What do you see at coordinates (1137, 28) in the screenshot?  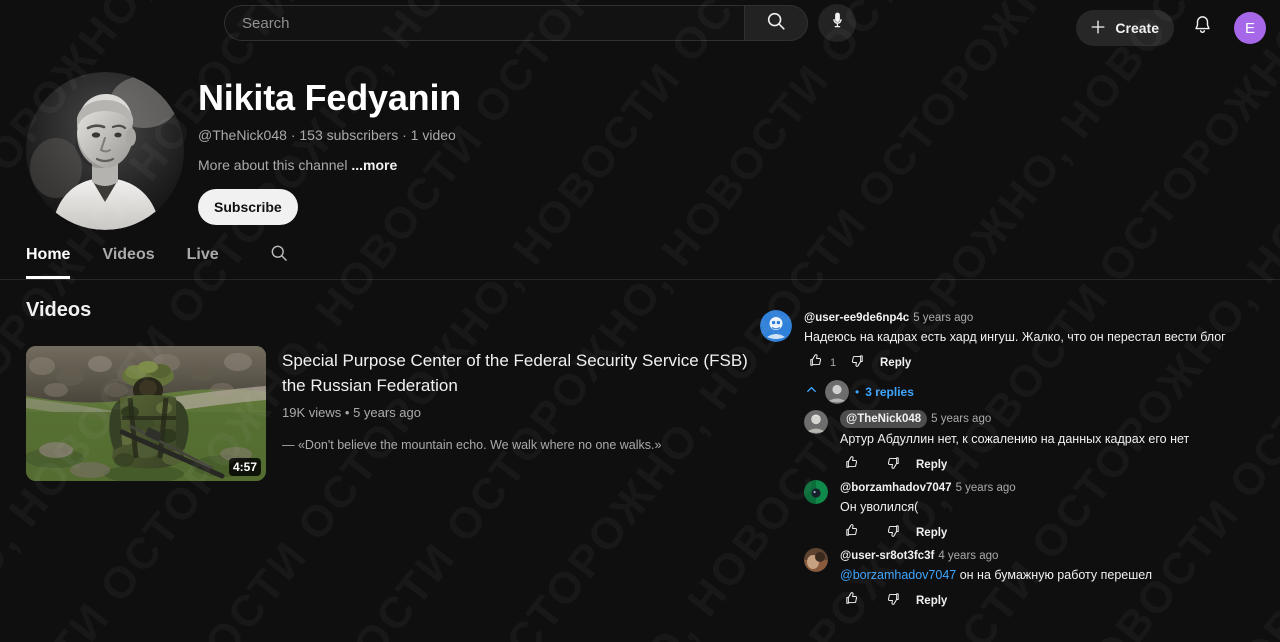 I see `create-button-label: Create` at bounding box center [1137, 28].